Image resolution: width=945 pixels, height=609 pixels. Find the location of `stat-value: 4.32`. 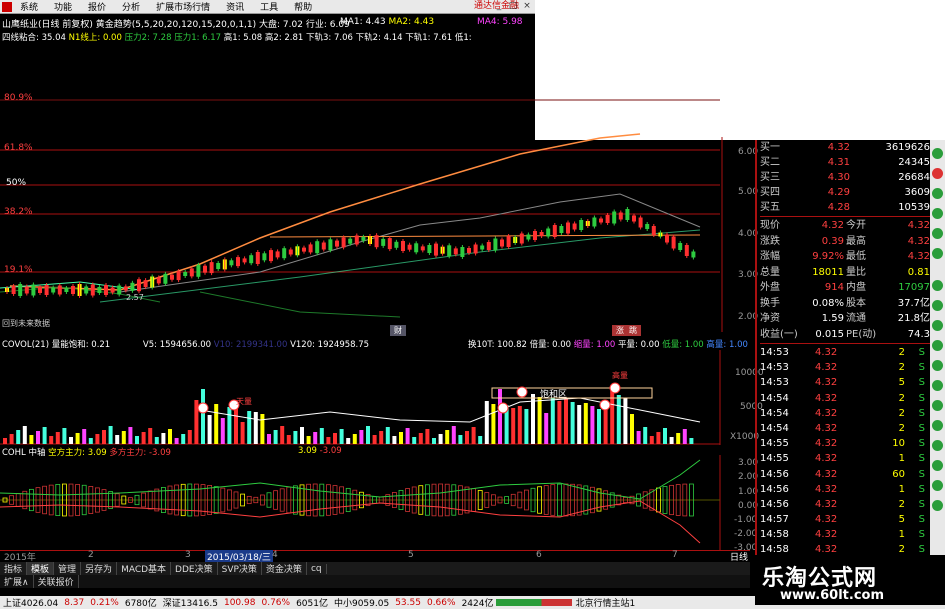

stat-value: 4.32 is located at coordinates (918, 241).